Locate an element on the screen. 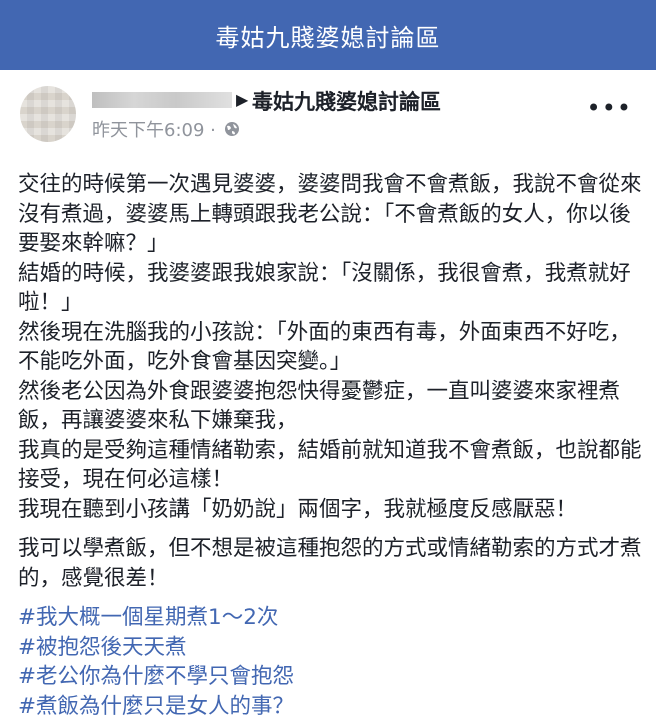  group-name-link: 毒姑九賤婆媳討論區 is located at coordinates (346, 101).